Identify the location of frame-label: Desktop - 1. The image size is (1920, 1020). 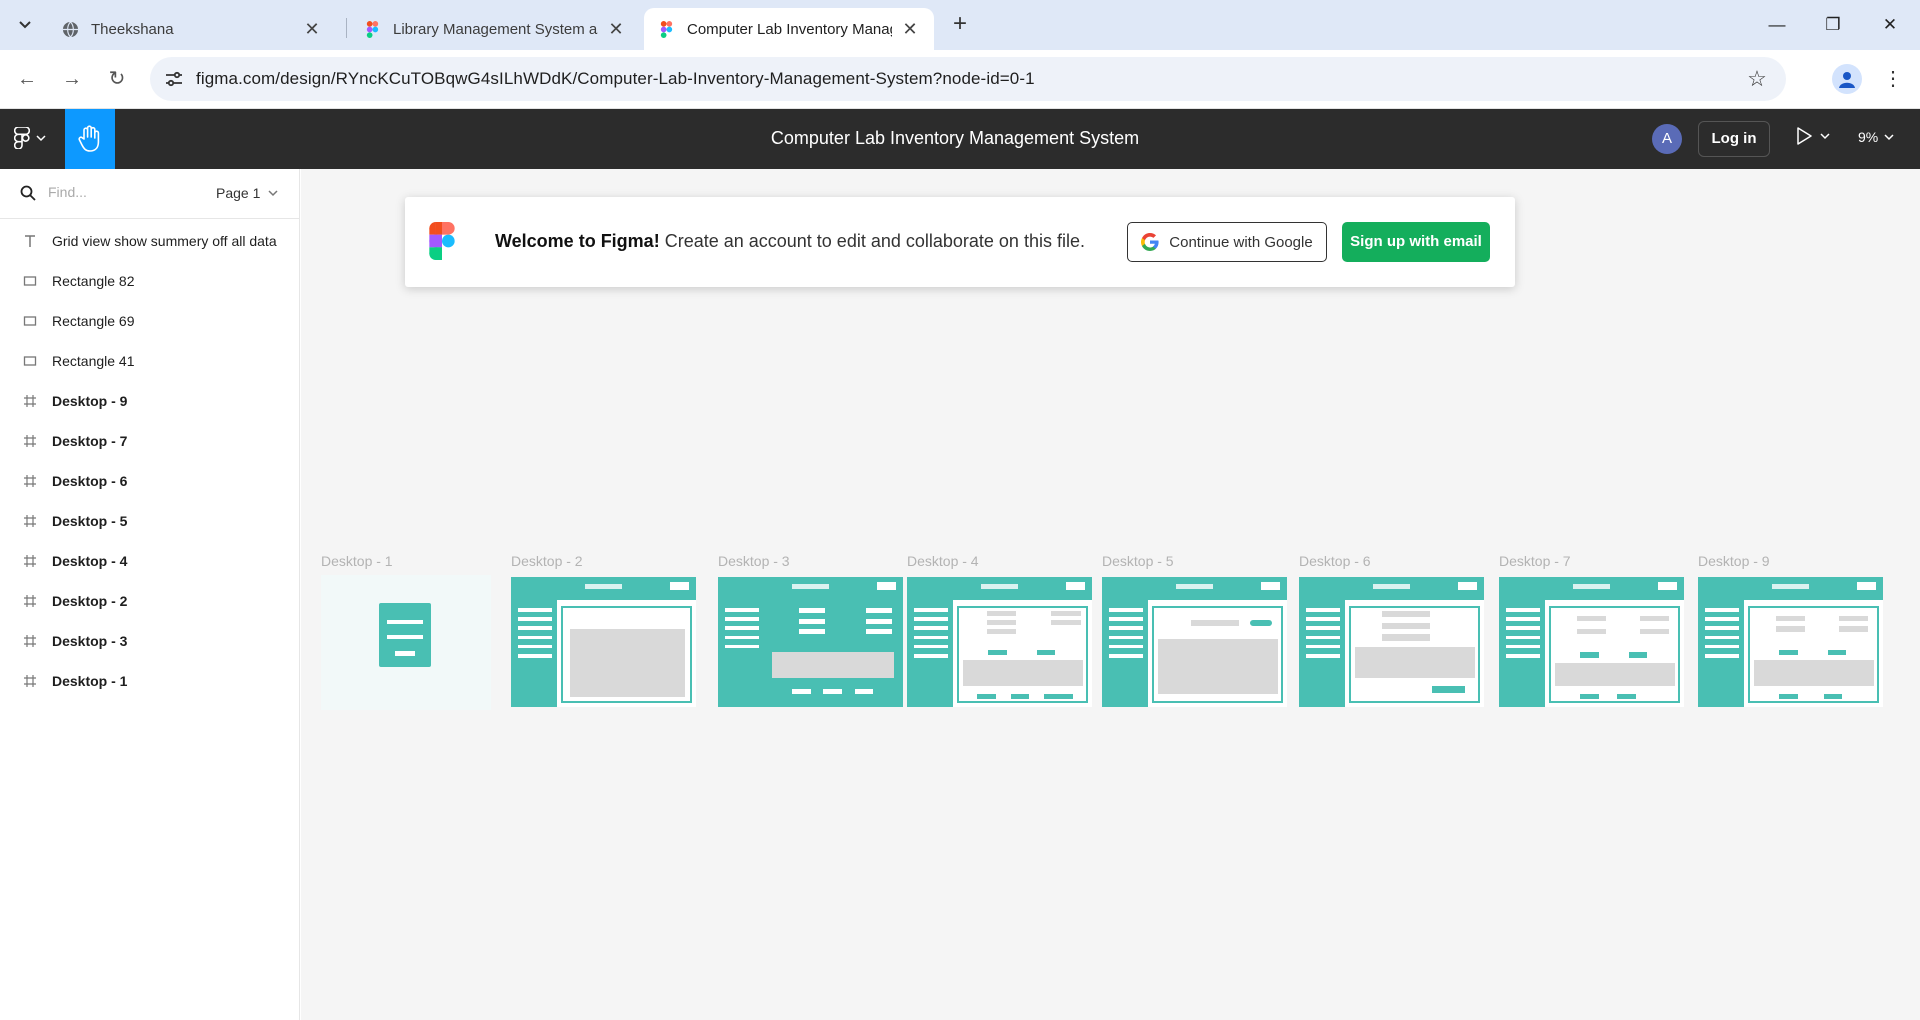
(357, 561).